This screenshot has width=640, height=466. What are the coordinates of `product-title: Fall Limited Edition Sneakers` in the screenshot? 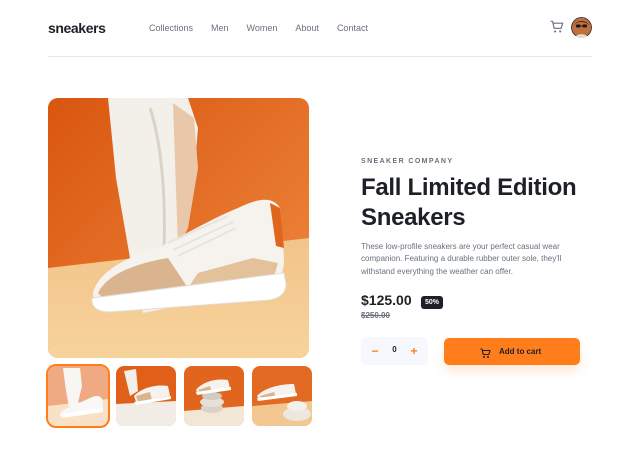 It's located at (469, 202).